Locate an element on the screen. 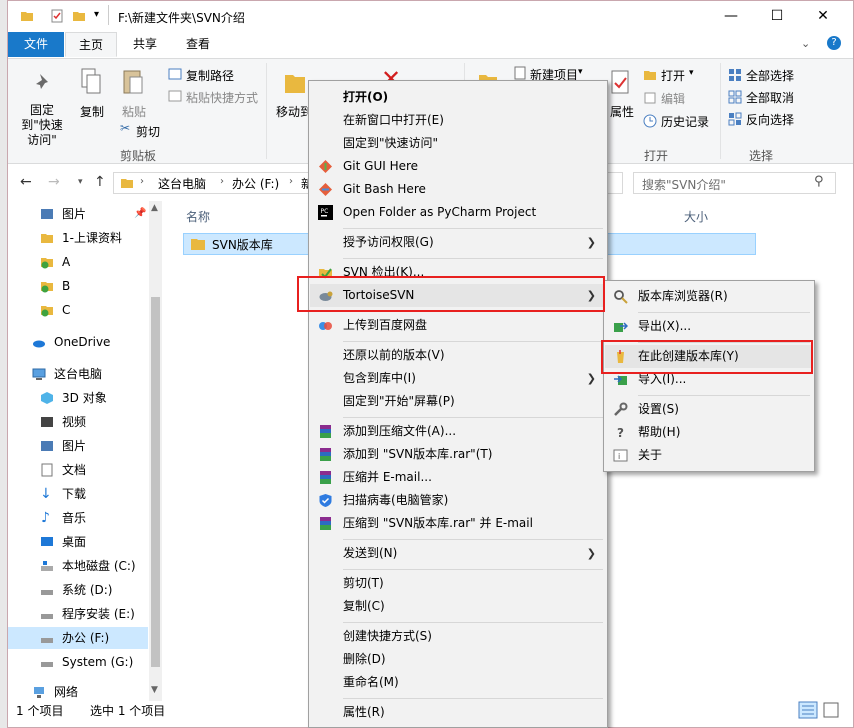  copy-icon is located at coordinates (91, 81).